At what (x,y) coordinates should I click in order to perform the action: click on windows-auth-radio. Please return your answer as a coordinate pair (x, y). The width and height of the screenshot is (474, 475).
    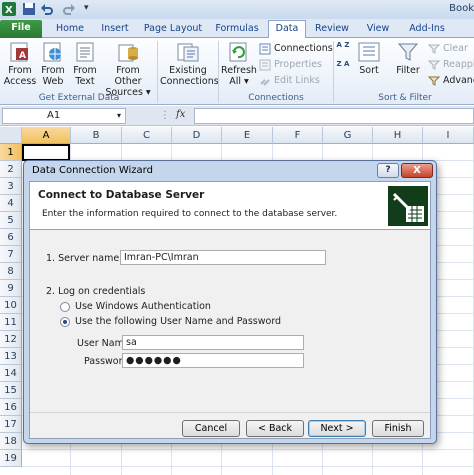
    Looking at the image, I should click on (65, 307).